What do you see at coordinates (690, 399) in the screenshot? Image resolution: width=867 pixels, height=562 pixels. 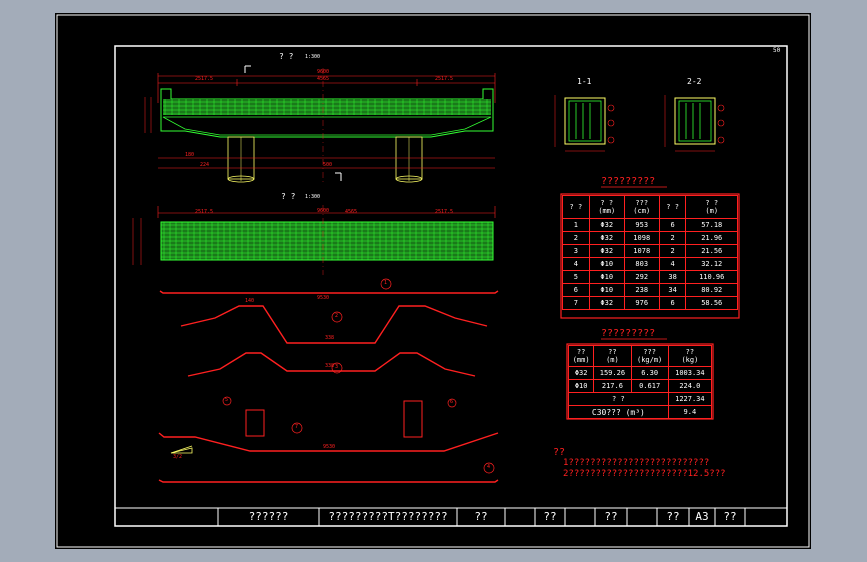 I see `total-value: 1227.34` at bounding box center [690, 399].